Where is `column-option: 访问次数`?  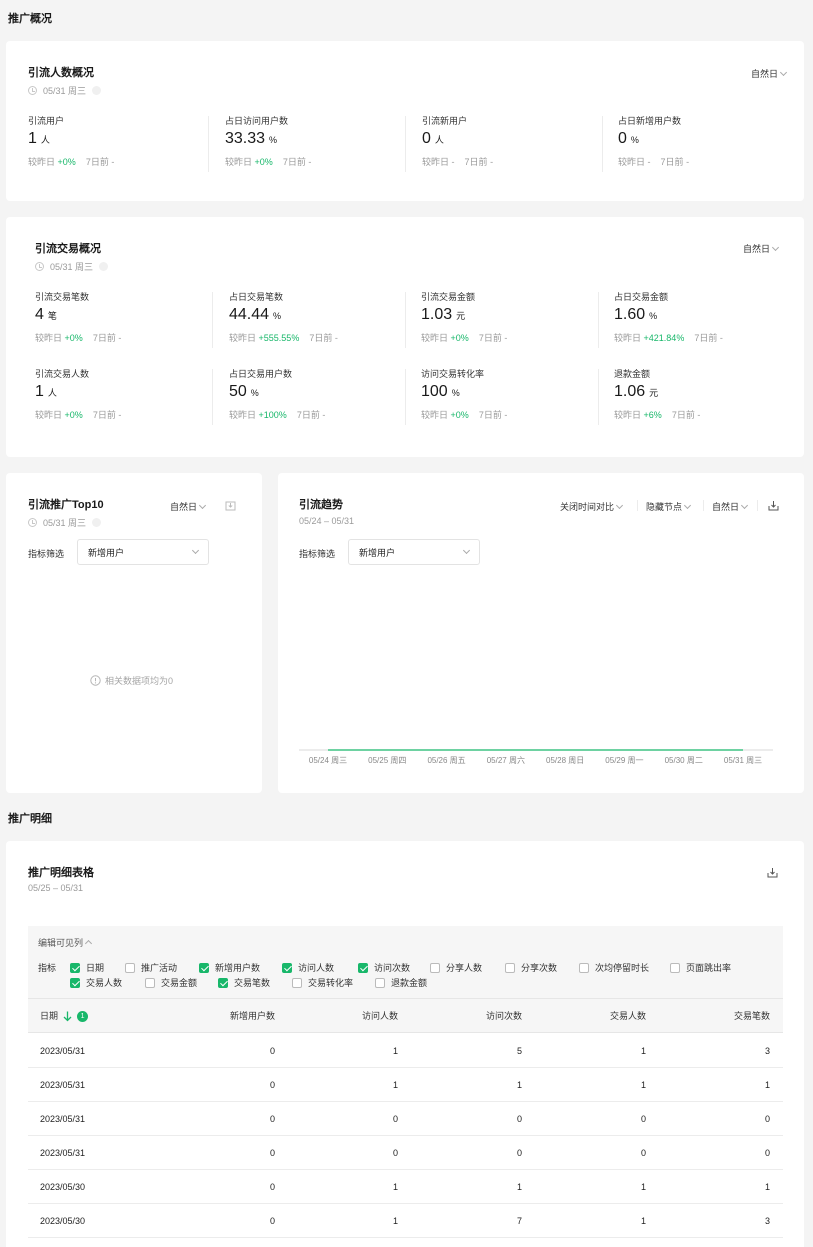 column-option: 访问次数 is located at coordinates (384, 967).